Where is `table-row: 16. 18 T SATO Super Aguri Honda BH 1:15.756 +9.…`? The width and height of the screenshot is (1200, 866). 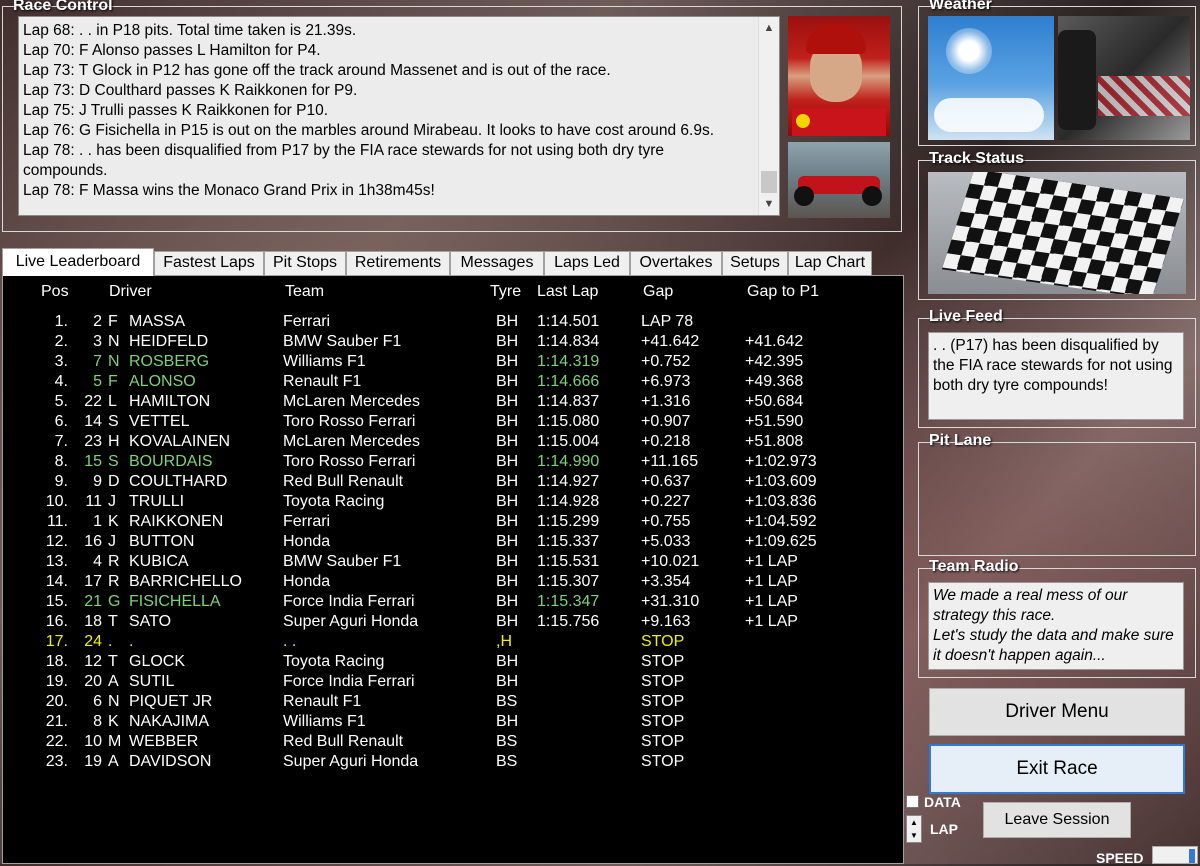
table-row: 16. 18 T SATO Super Aguri Honda BH 1:15.756 +9.… is located at coordinates (453, 622).